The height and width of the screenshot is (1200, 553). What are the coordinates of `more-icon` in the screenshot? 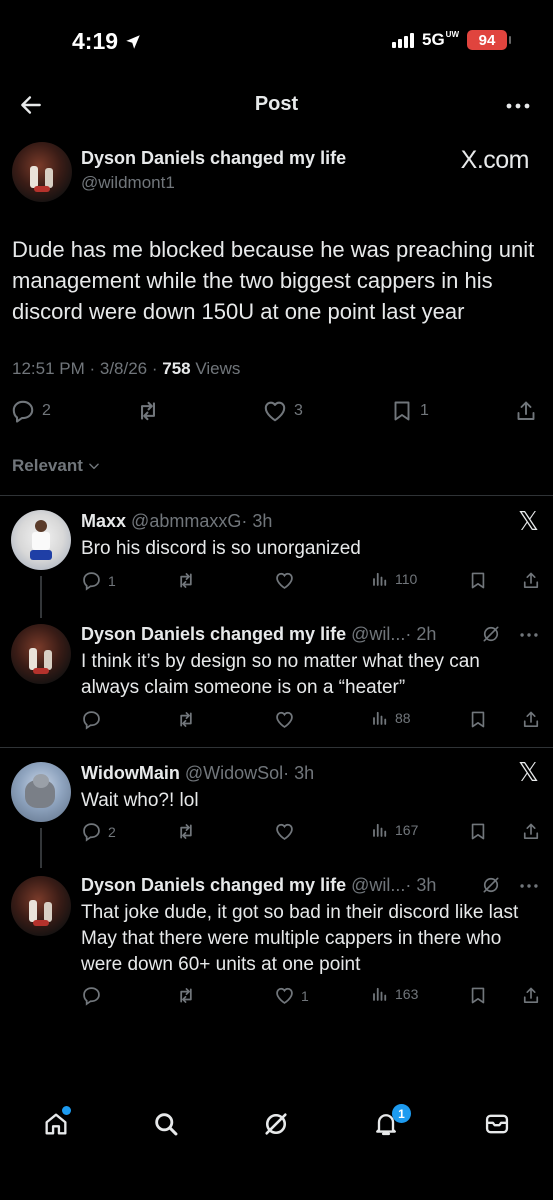 It's located at (518, 106).